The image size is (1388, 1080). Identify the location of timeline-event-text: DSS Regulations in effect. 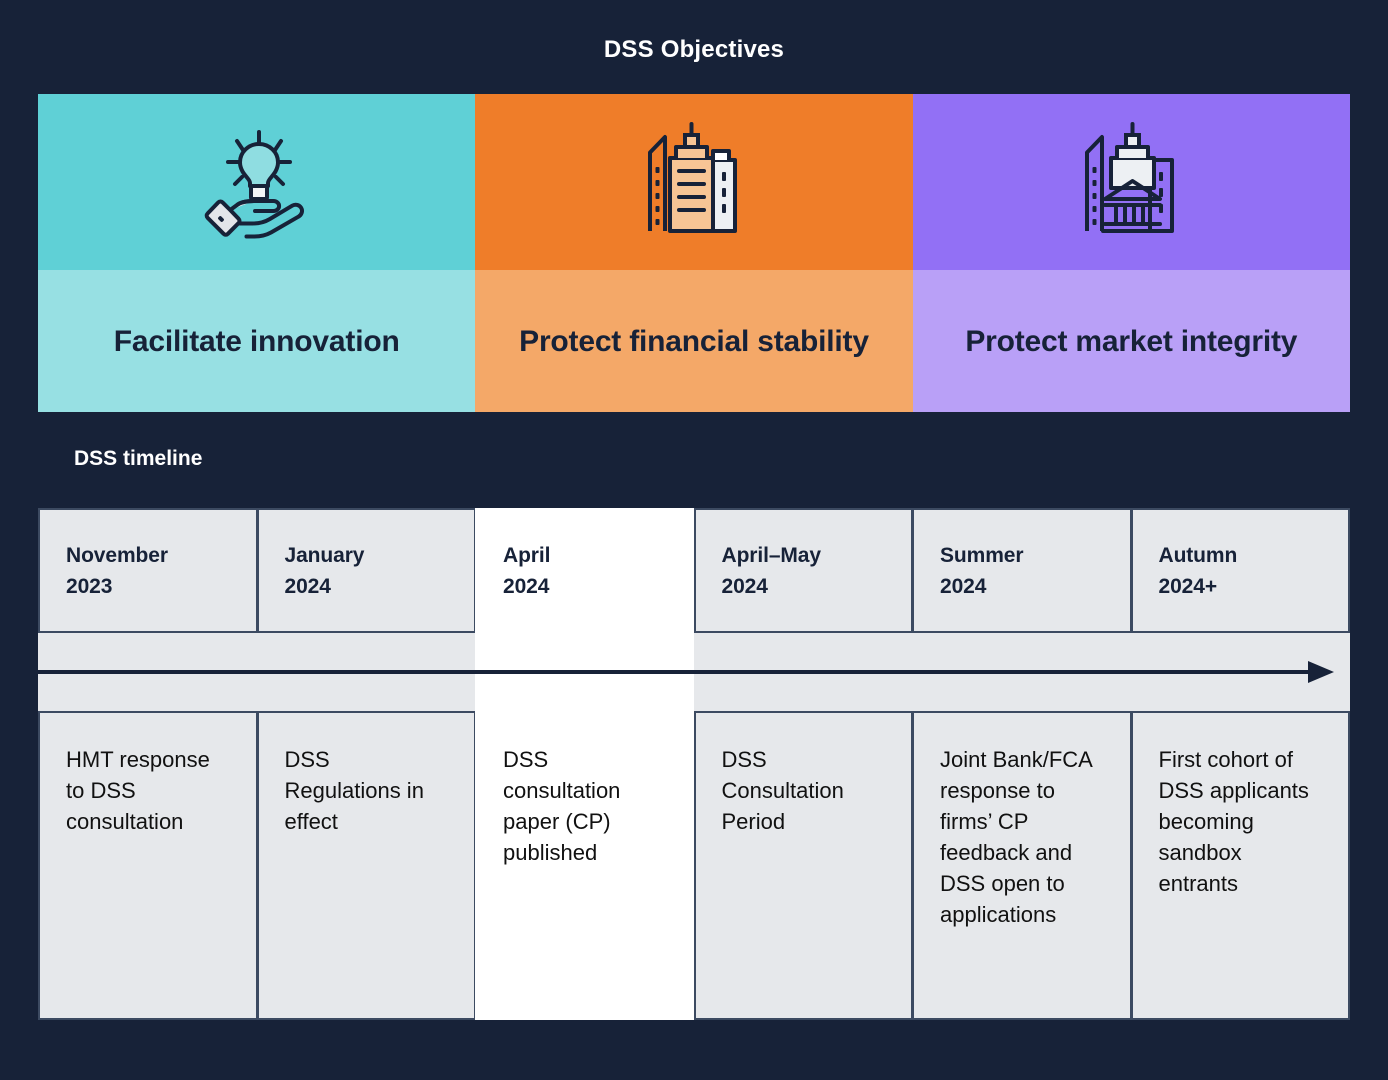
(354, 790).